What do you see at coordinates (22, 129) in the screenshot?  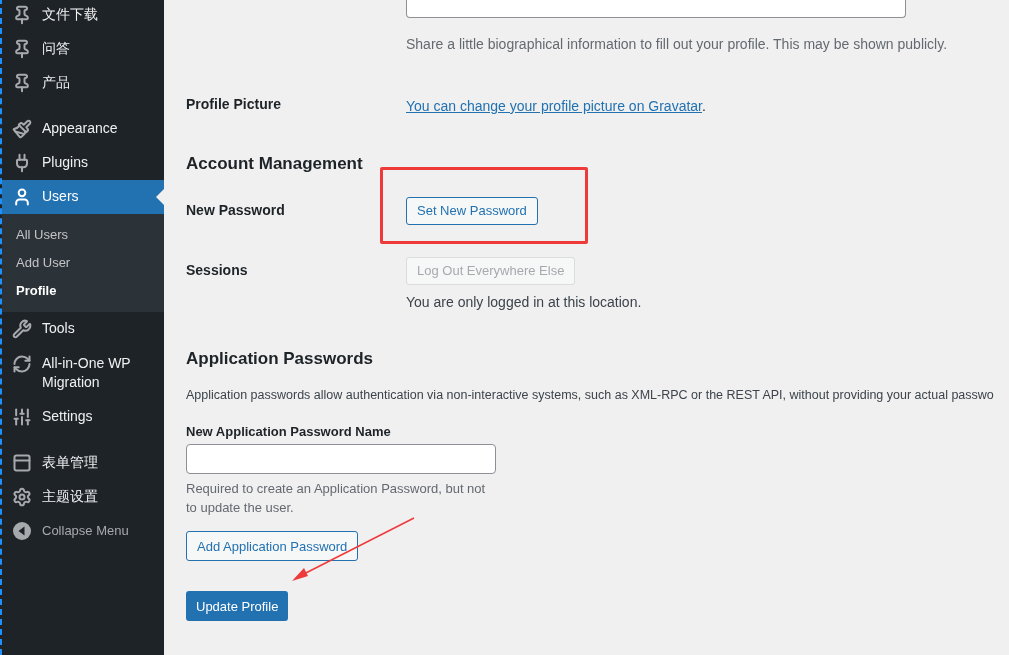 I see `paintbrush-icon` at bounding box center [22, 129].